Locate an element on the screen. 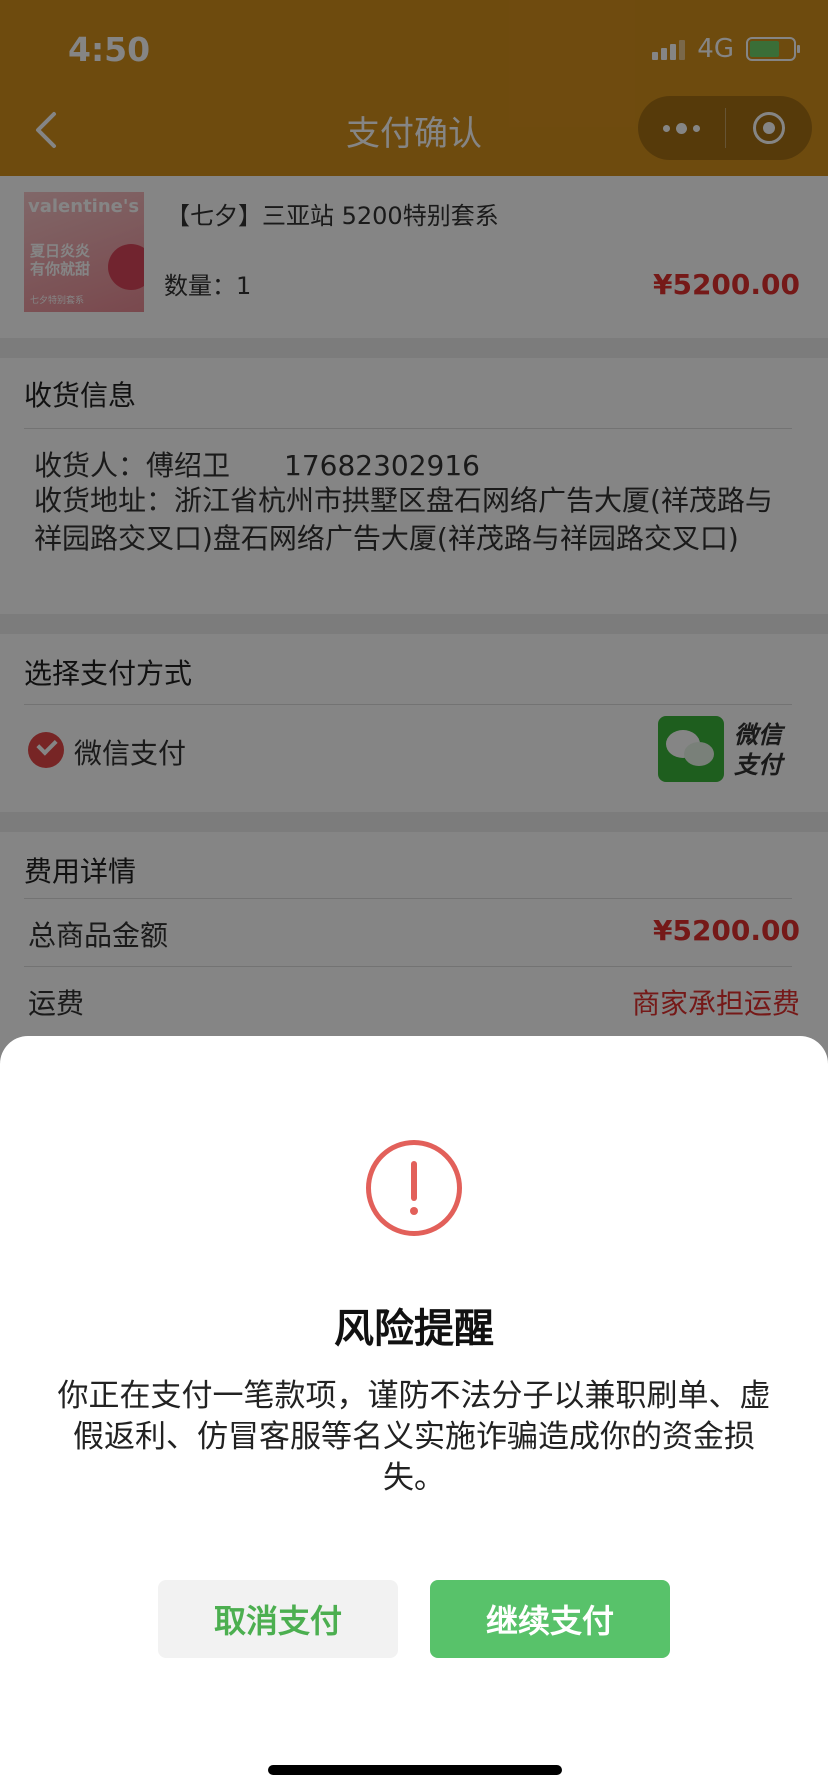 The height and width of the screenshot is (1792, 828). home-indicator is located at coordinates (415, 1770).